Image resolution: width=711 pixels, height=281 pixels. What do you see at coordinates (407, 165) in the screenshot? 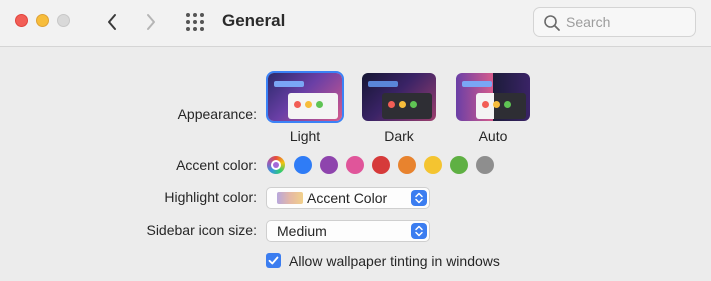
I see `accent-swatch-orange` at bounding box center [407, 165].